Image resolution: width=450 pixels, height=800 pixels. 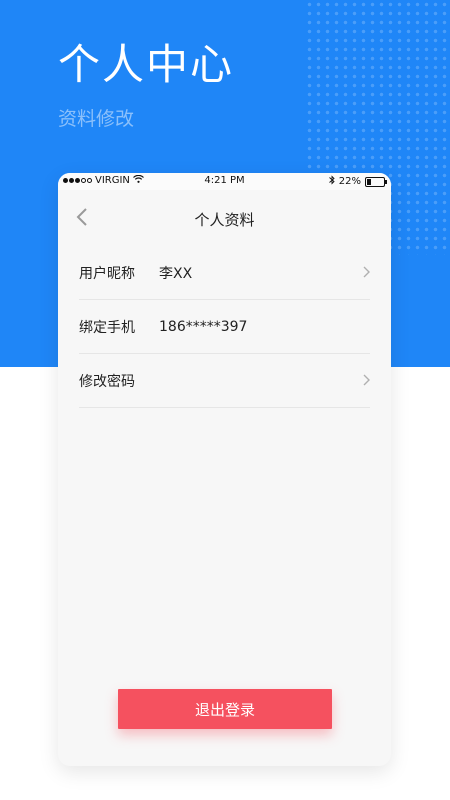 I want to click on page-subtitle: 资料修改, so click(x=96, y=119).